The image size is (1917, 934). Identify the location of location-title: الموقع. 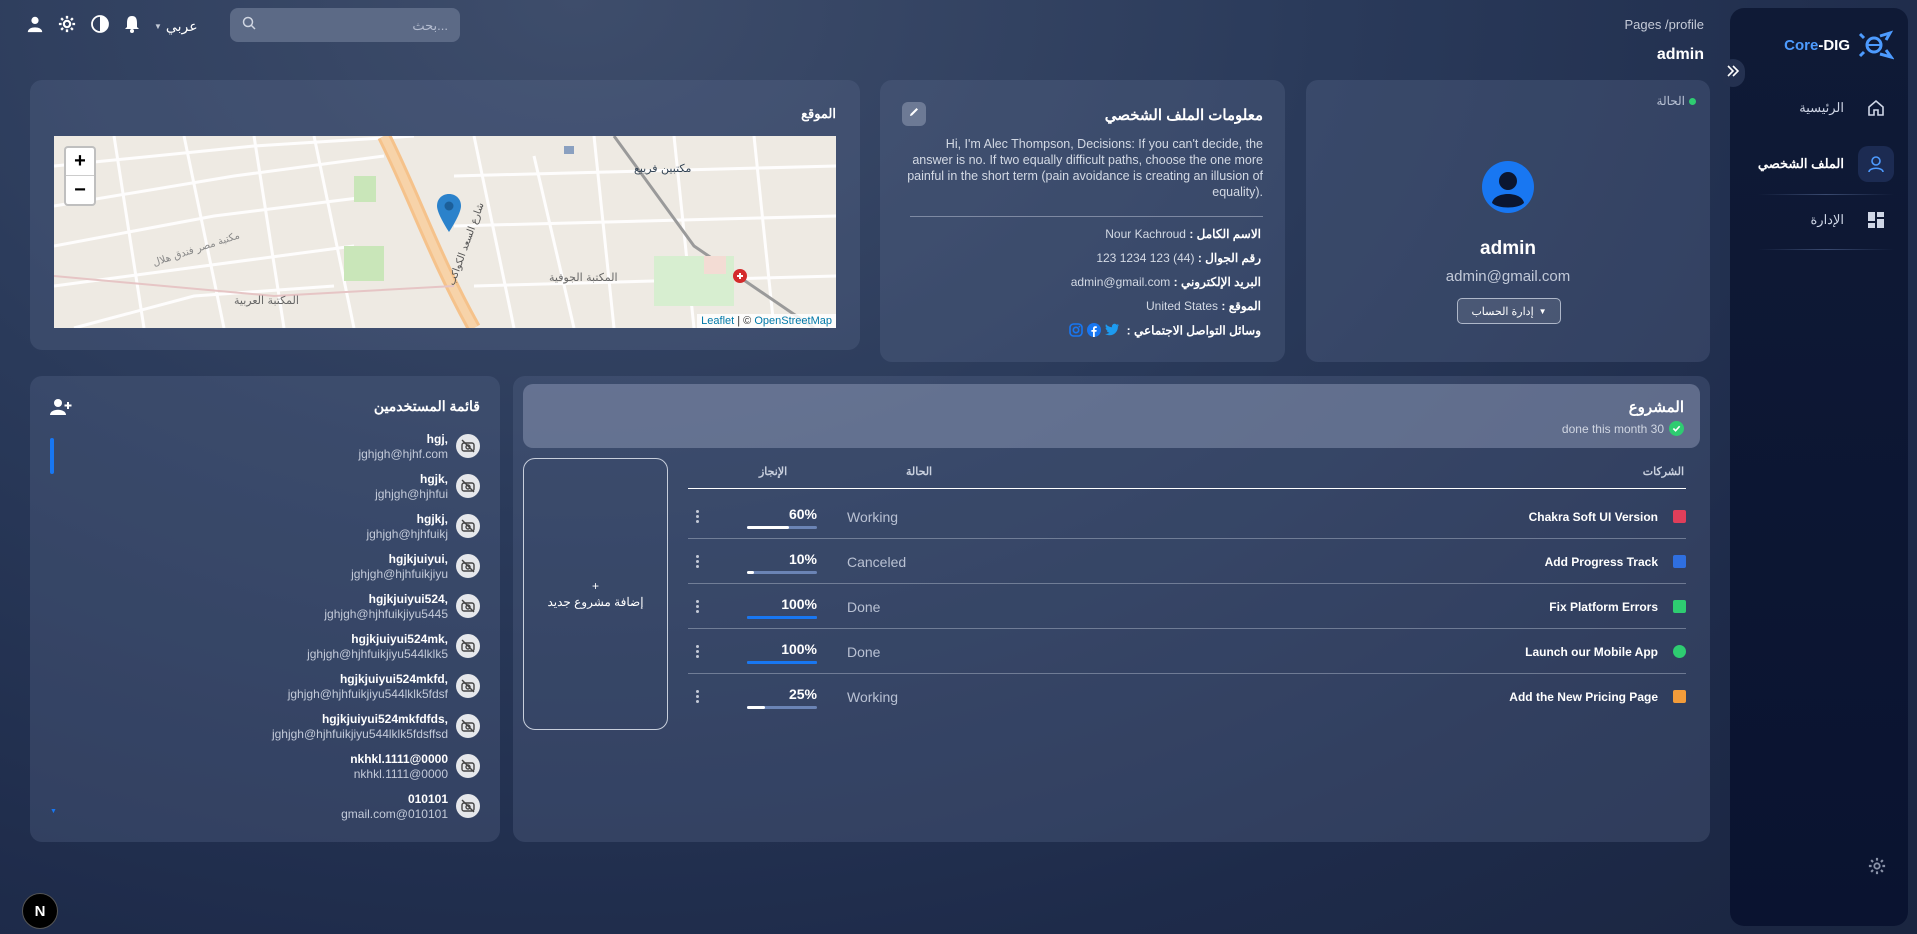
(818, 113).